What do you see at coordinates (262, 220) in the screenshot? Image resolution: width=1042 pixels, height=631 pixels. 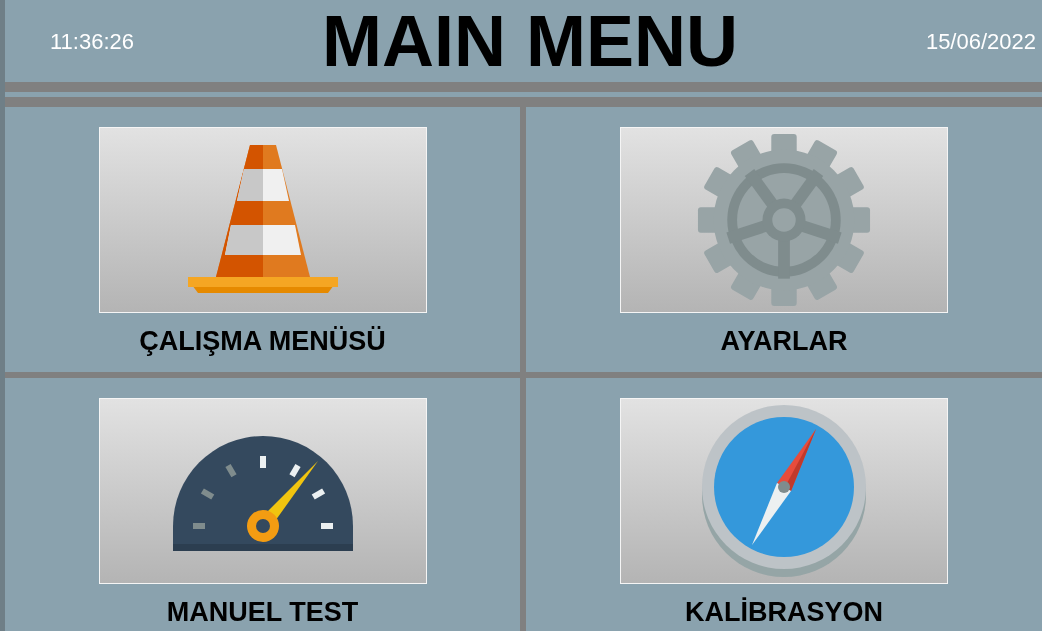 I see `traffic-cone-icon` at bounding box center [262, 220].